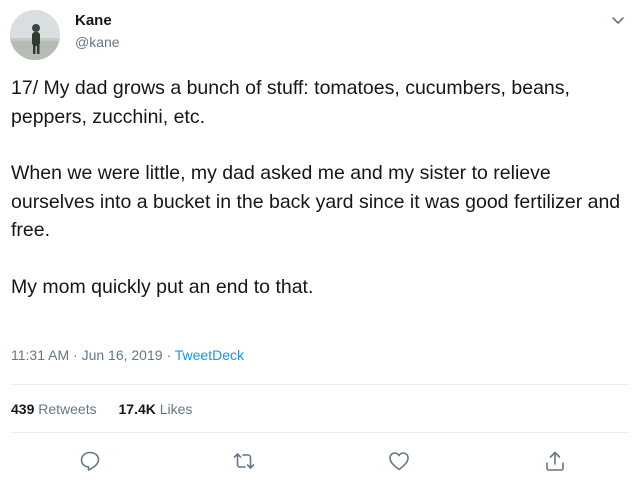  I want to click on retweet-icon, so click(244, 461).